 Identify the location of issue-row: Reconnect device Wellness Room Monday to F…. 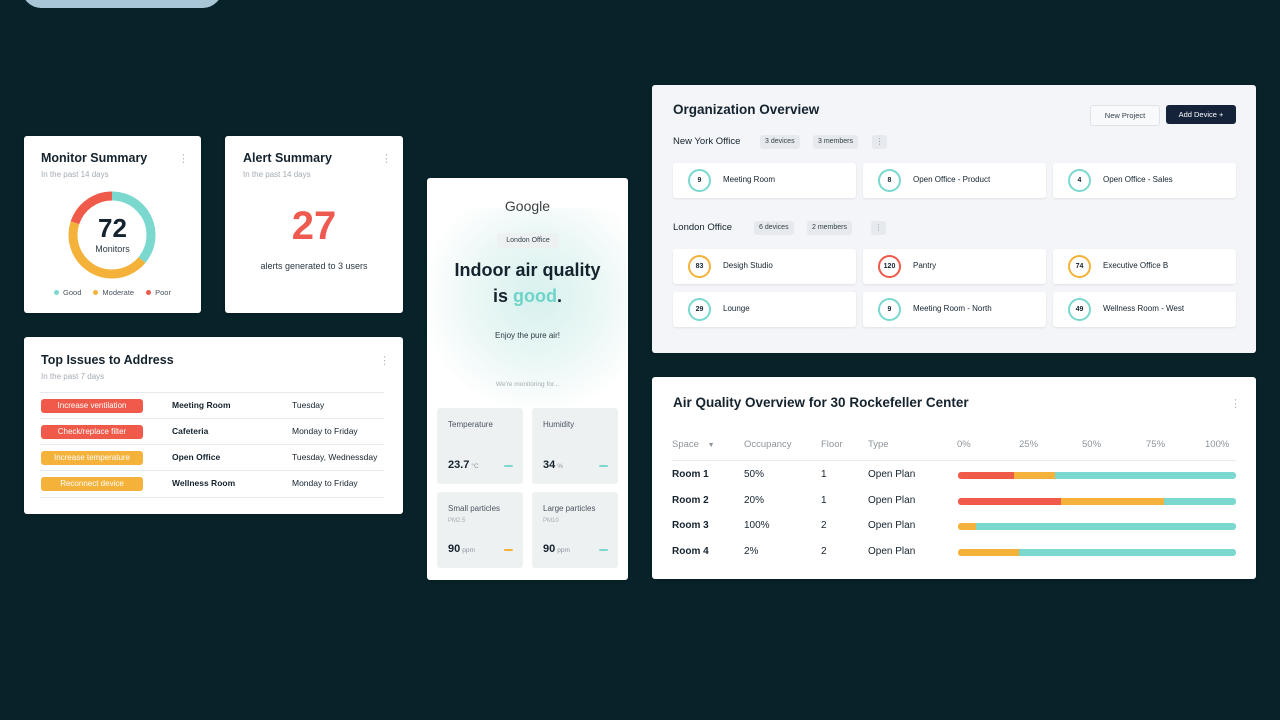
(212, 484).